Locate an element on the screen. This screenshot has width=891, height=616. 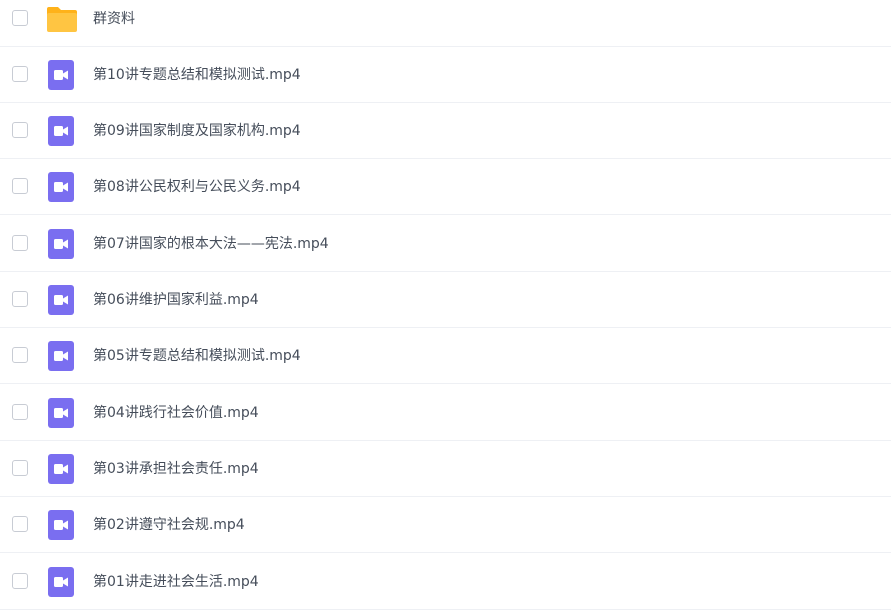
list-item: 第08讲公民权利与公民义务.mp4 is located at coordinates (445, 187).